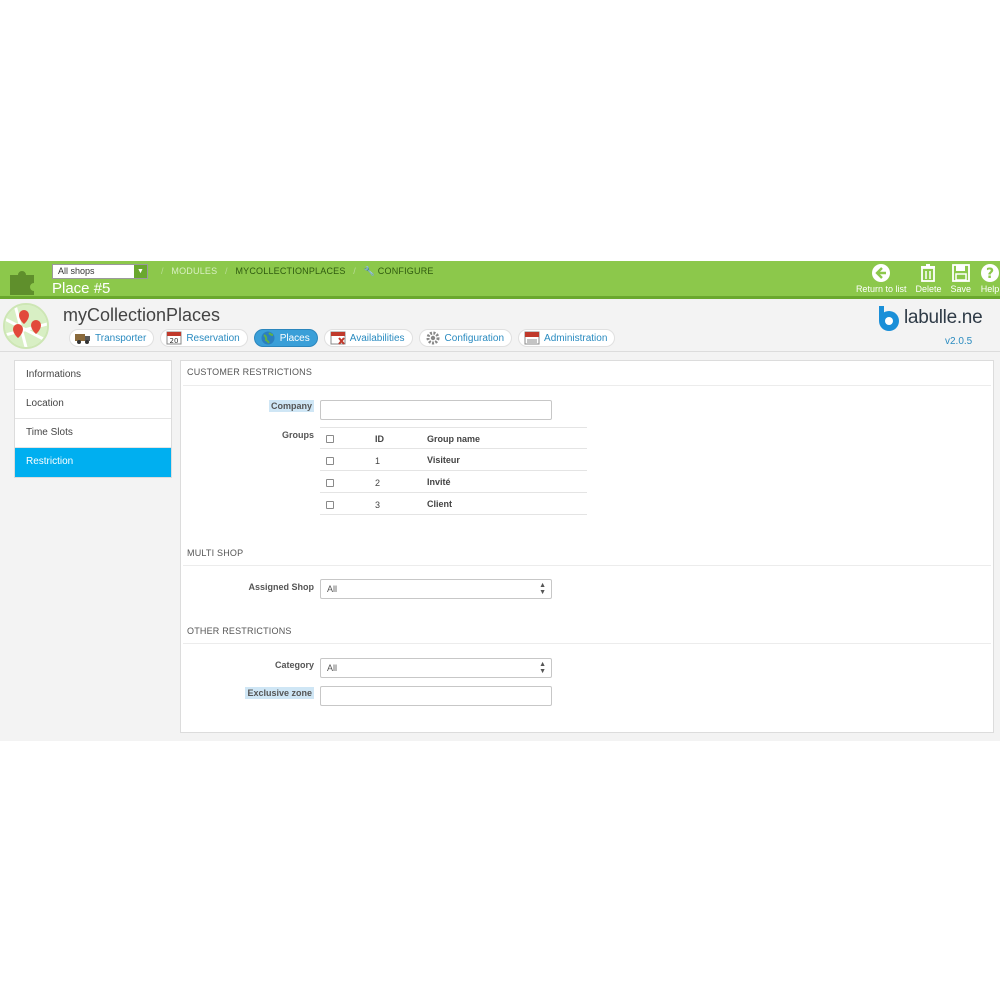  Describe the element at coordinates (960, 289) in the screenshot. I see `save-label: Save` at that location.